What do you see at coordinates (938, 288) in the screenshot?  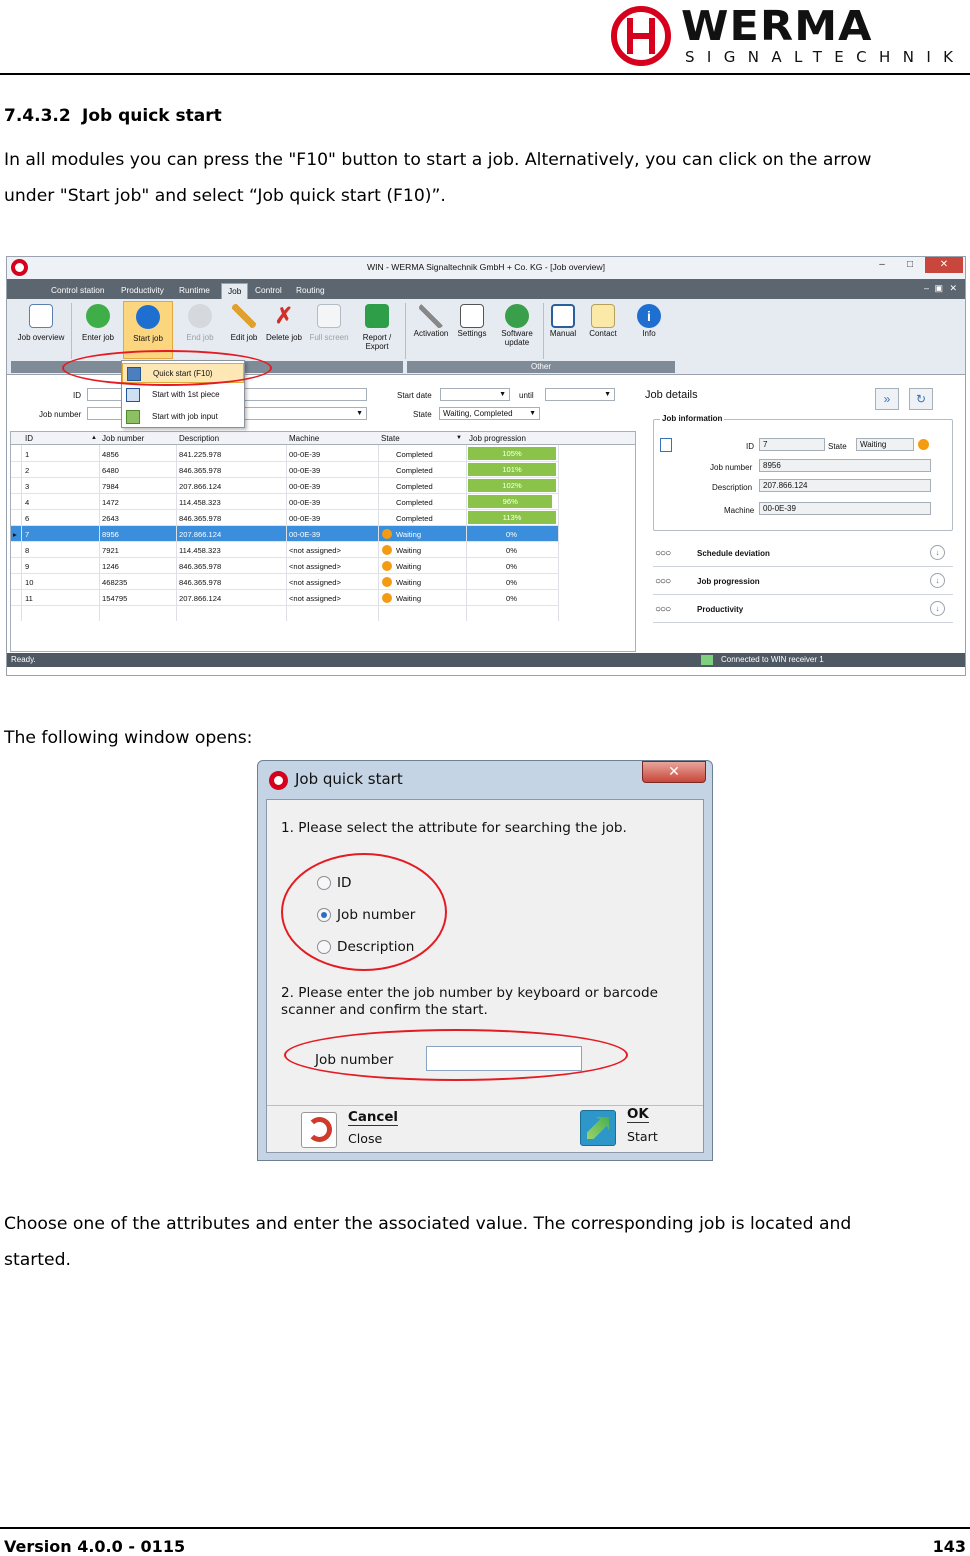 I see `mdi-restore-icon: ▣` at bounding box center [938, 288].